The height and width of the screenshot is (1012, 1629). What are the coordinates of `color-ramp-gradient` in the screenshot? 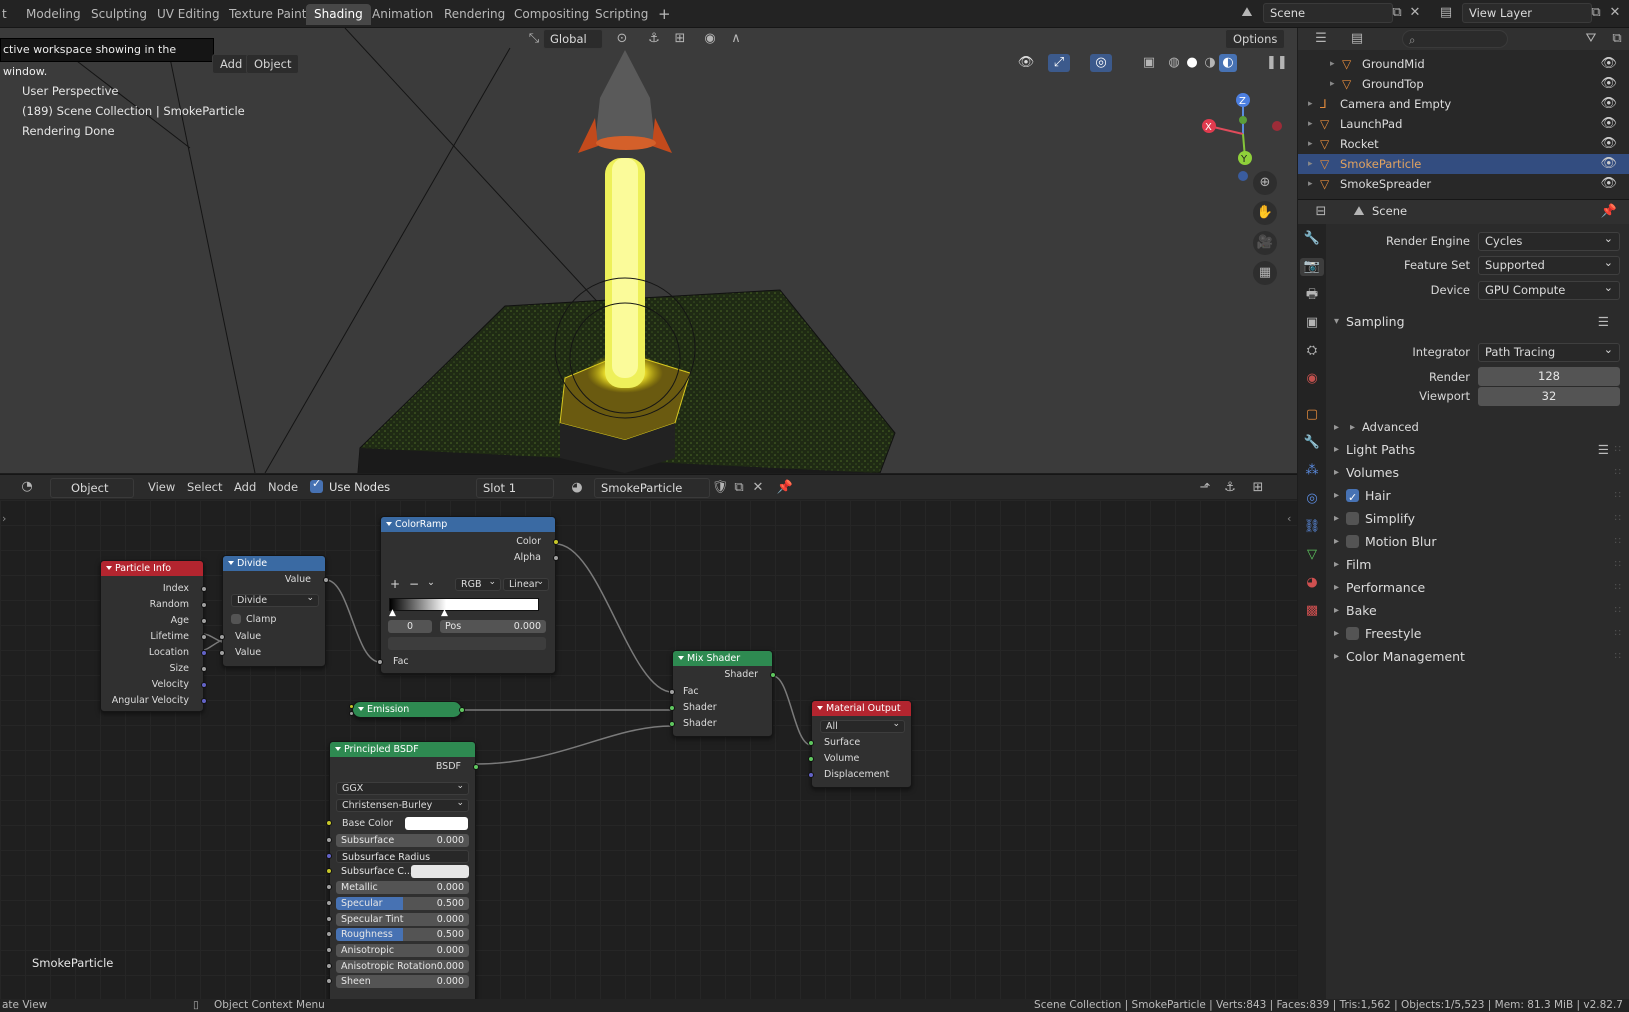 It's located at (464, 604).